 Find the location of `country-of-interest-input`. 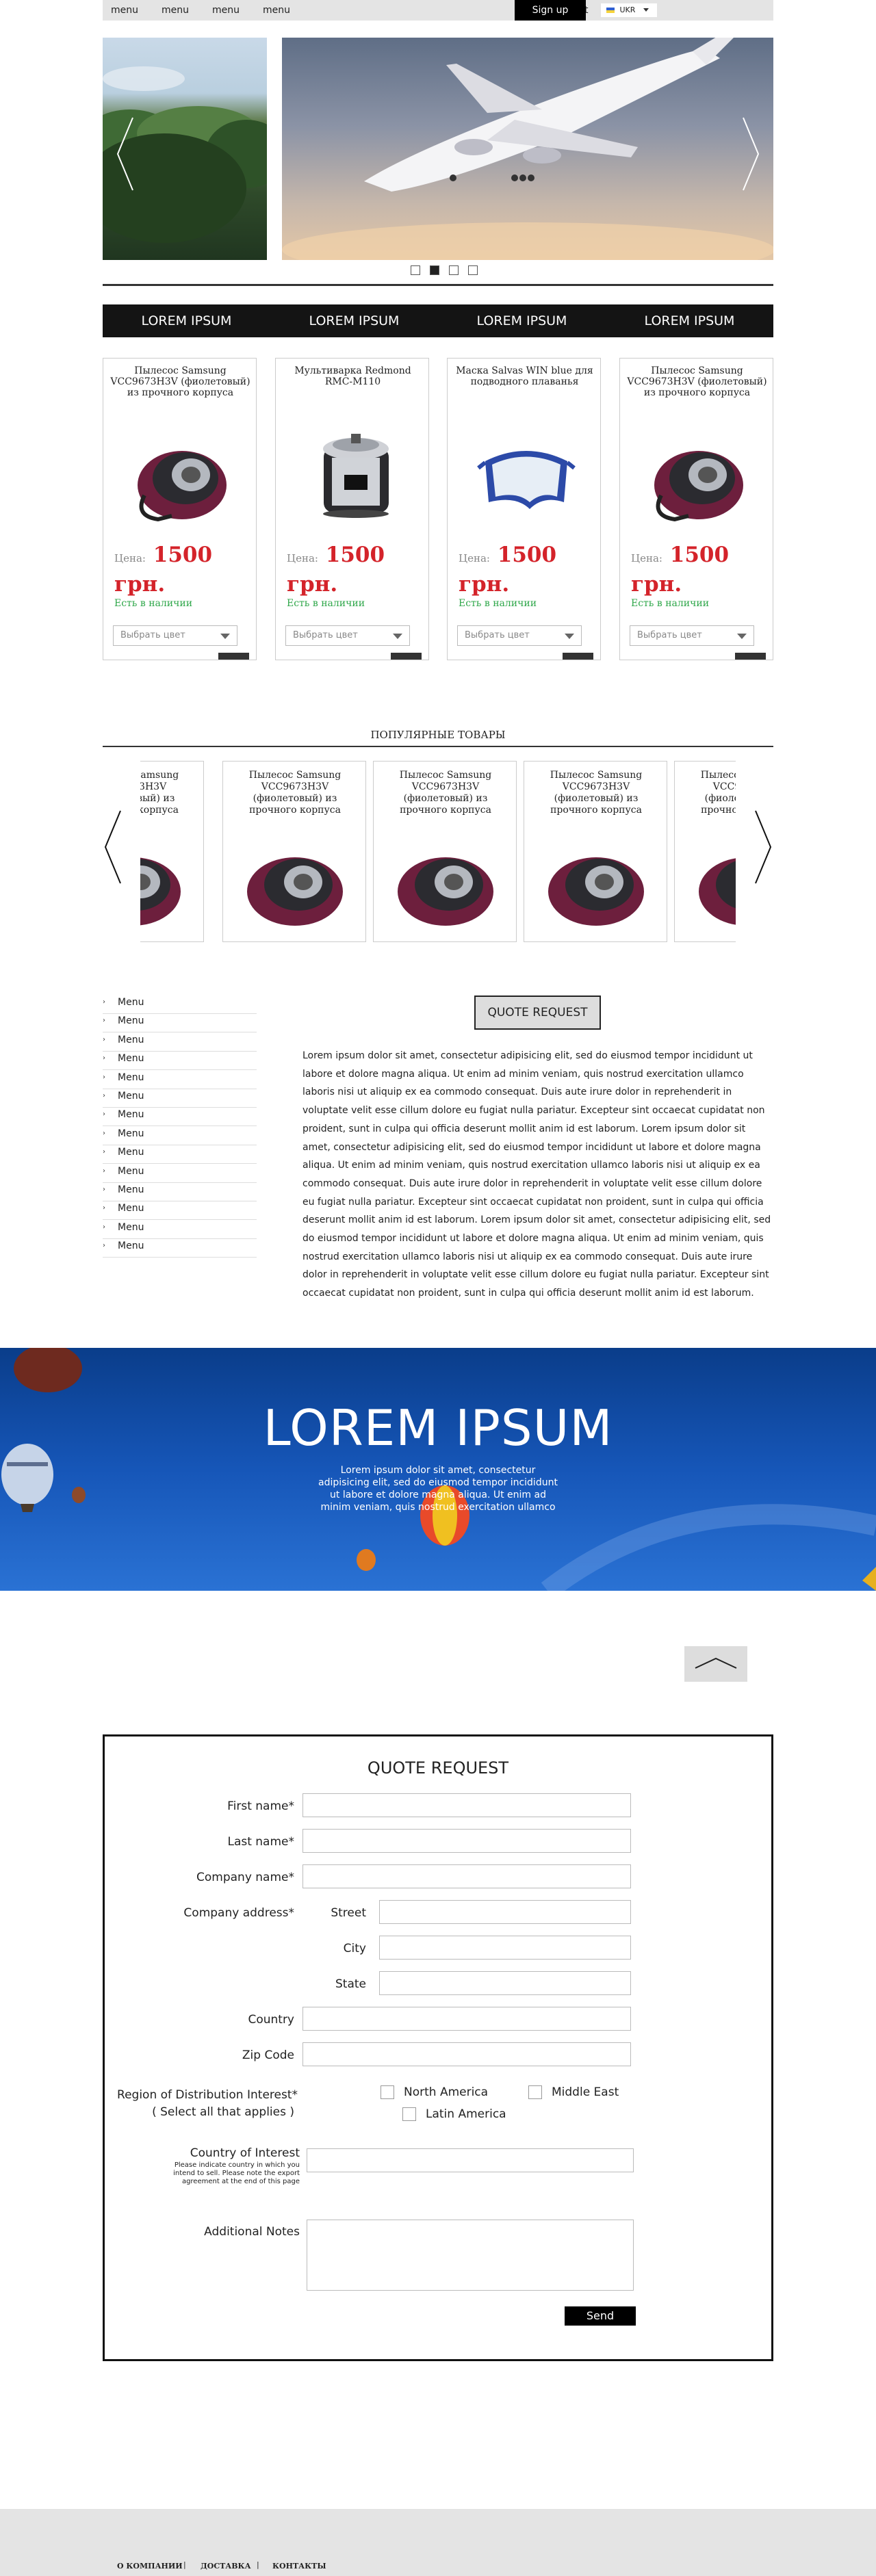

country-of-interest-input is located at coordinates (470, 2160).